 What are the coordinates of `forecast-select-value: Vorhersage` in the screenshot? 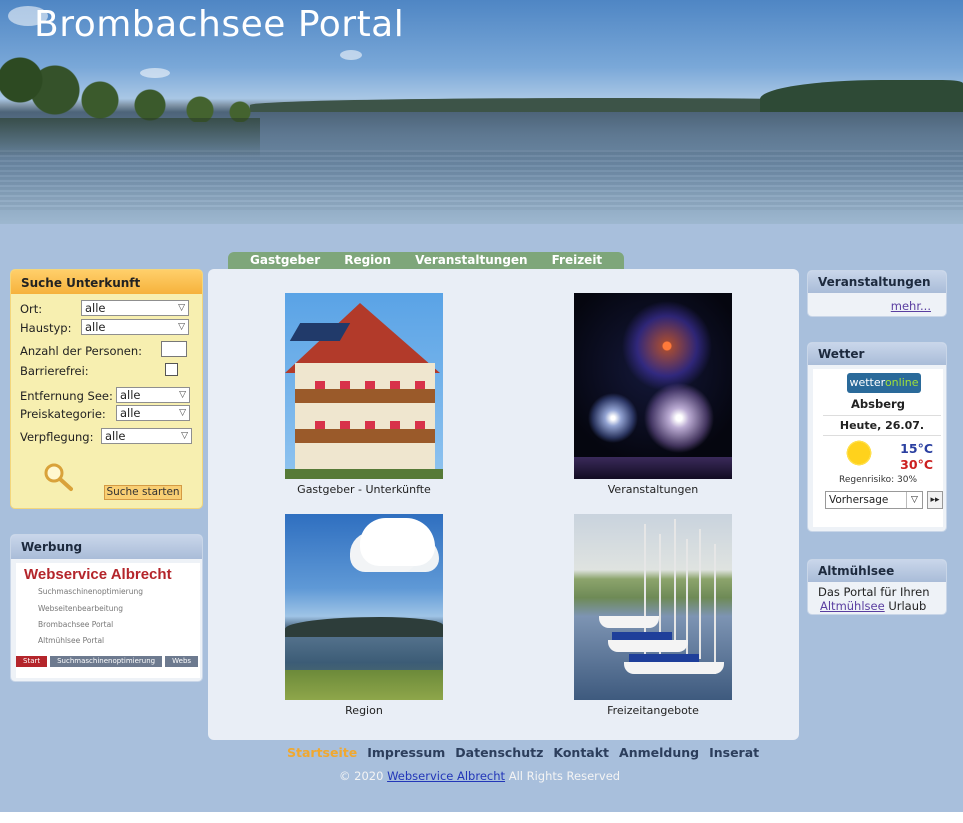 It's located at (859, 500).